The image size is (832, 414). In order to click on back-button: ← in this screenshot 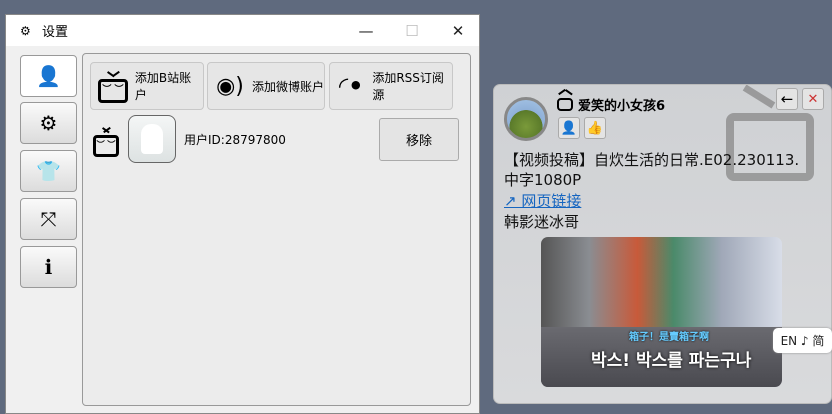, I will do `click(787, 99)`.